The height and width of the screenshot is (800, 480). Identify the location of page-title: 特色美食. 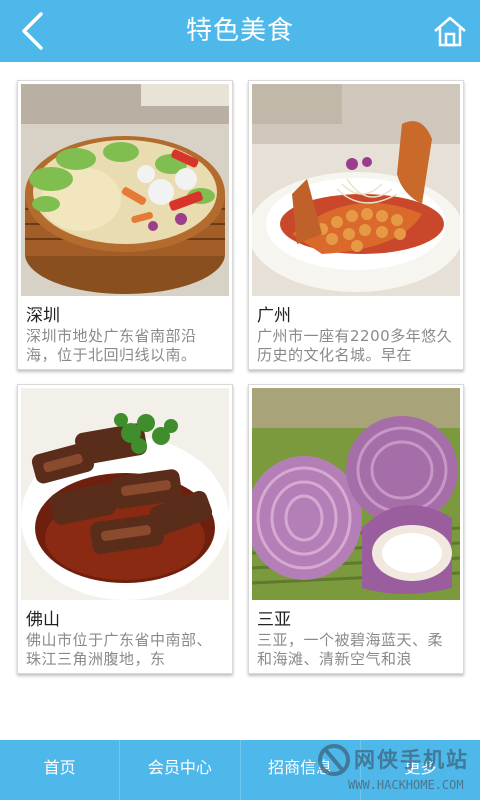
(239, 31).